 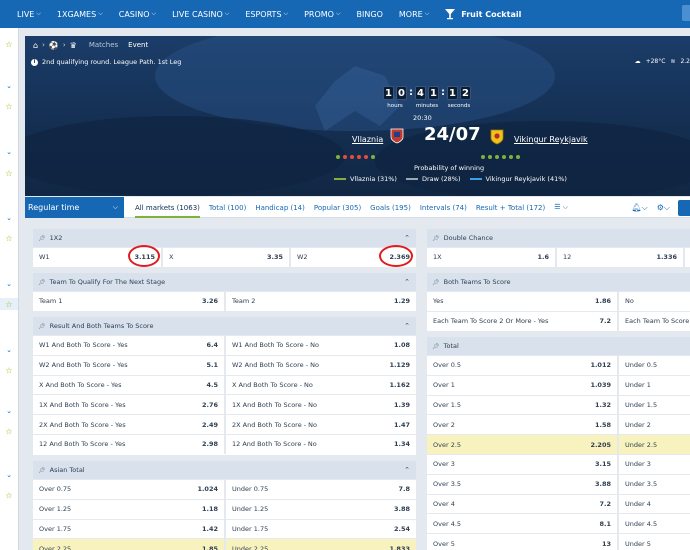 I want to click on odd-cell: Over 1.25 1.18, so click(x=128, y=508).